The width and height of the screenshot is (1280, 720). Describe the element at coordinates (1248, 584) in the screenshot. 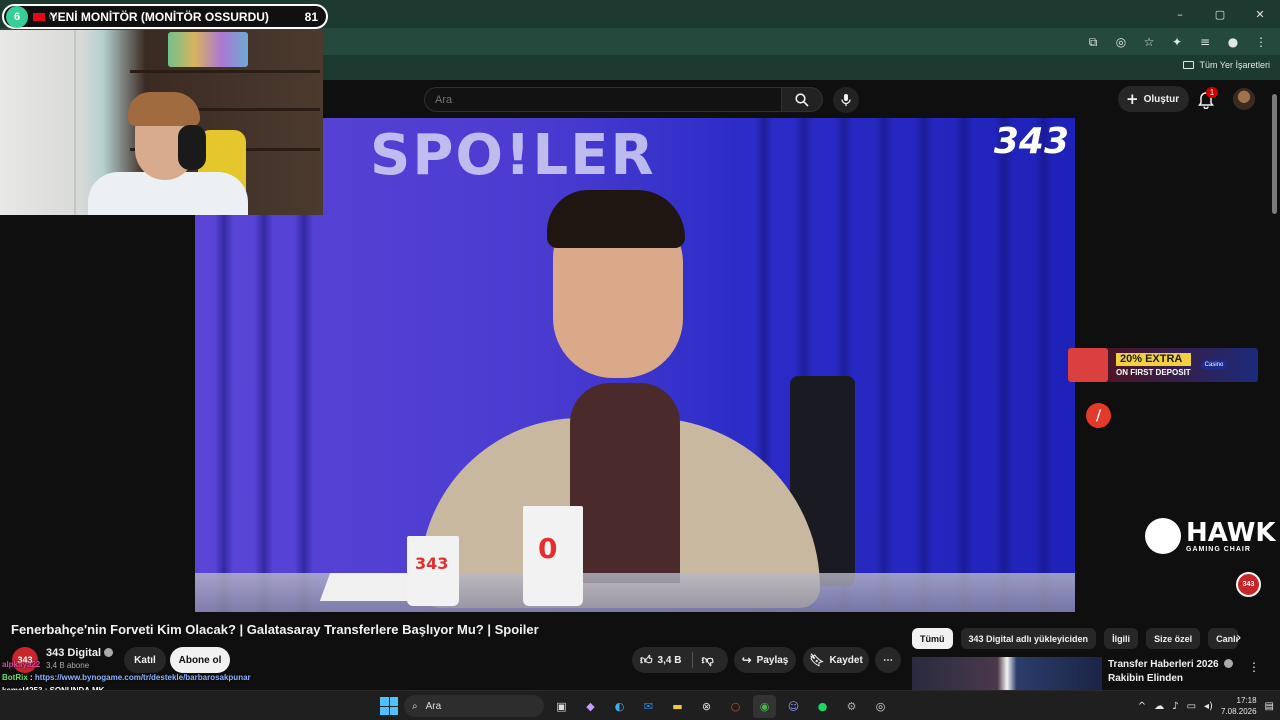

I see `mini-channel-logo: 343` at that location.